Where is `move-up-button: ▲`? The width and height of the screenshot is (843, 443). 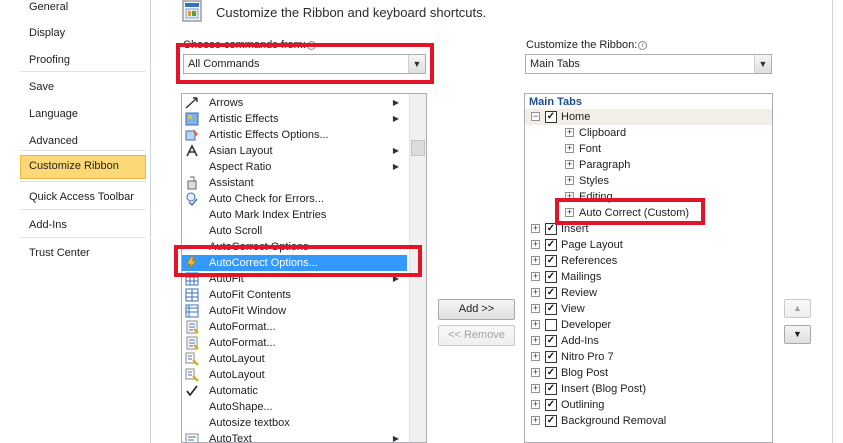 move-up-button: ▲ is located at coordinates (797, 308).